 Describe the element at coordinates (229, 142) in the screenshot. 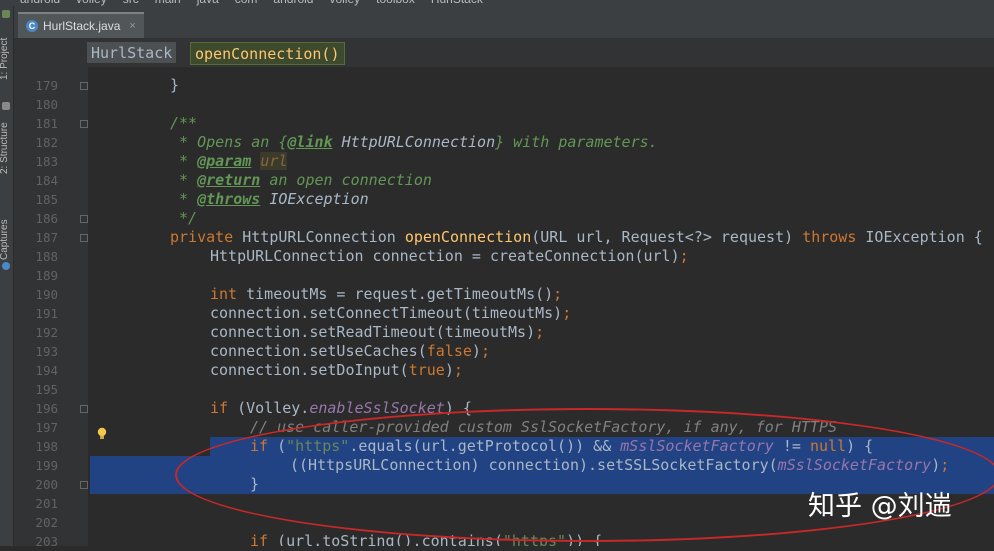

I see `code-token: * Opens an {` at that location.